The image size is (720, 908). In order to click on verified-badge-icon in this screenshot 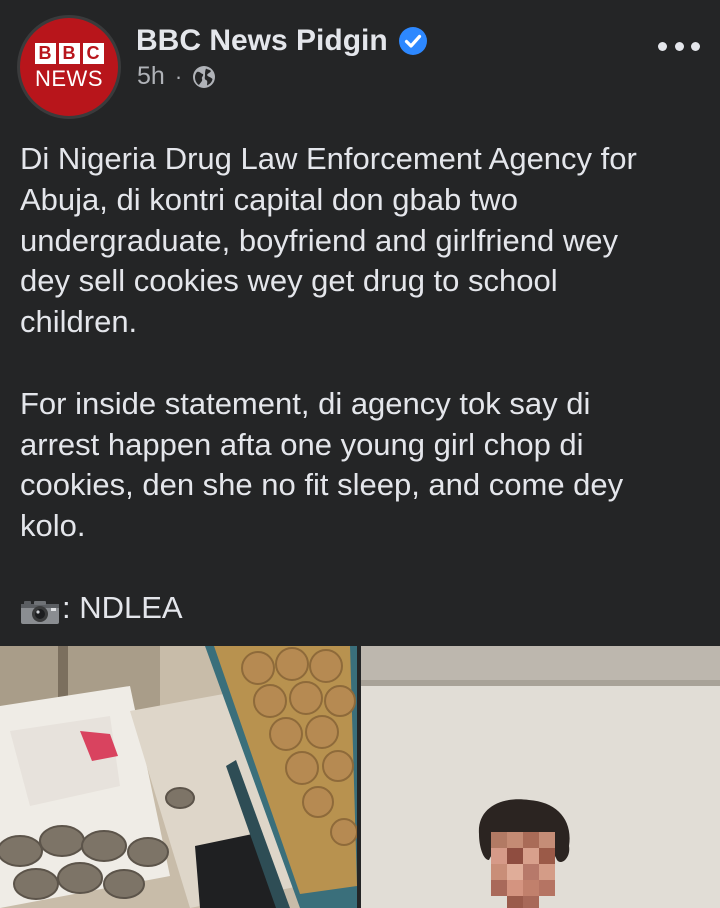, I will do `click(413, 41)`.